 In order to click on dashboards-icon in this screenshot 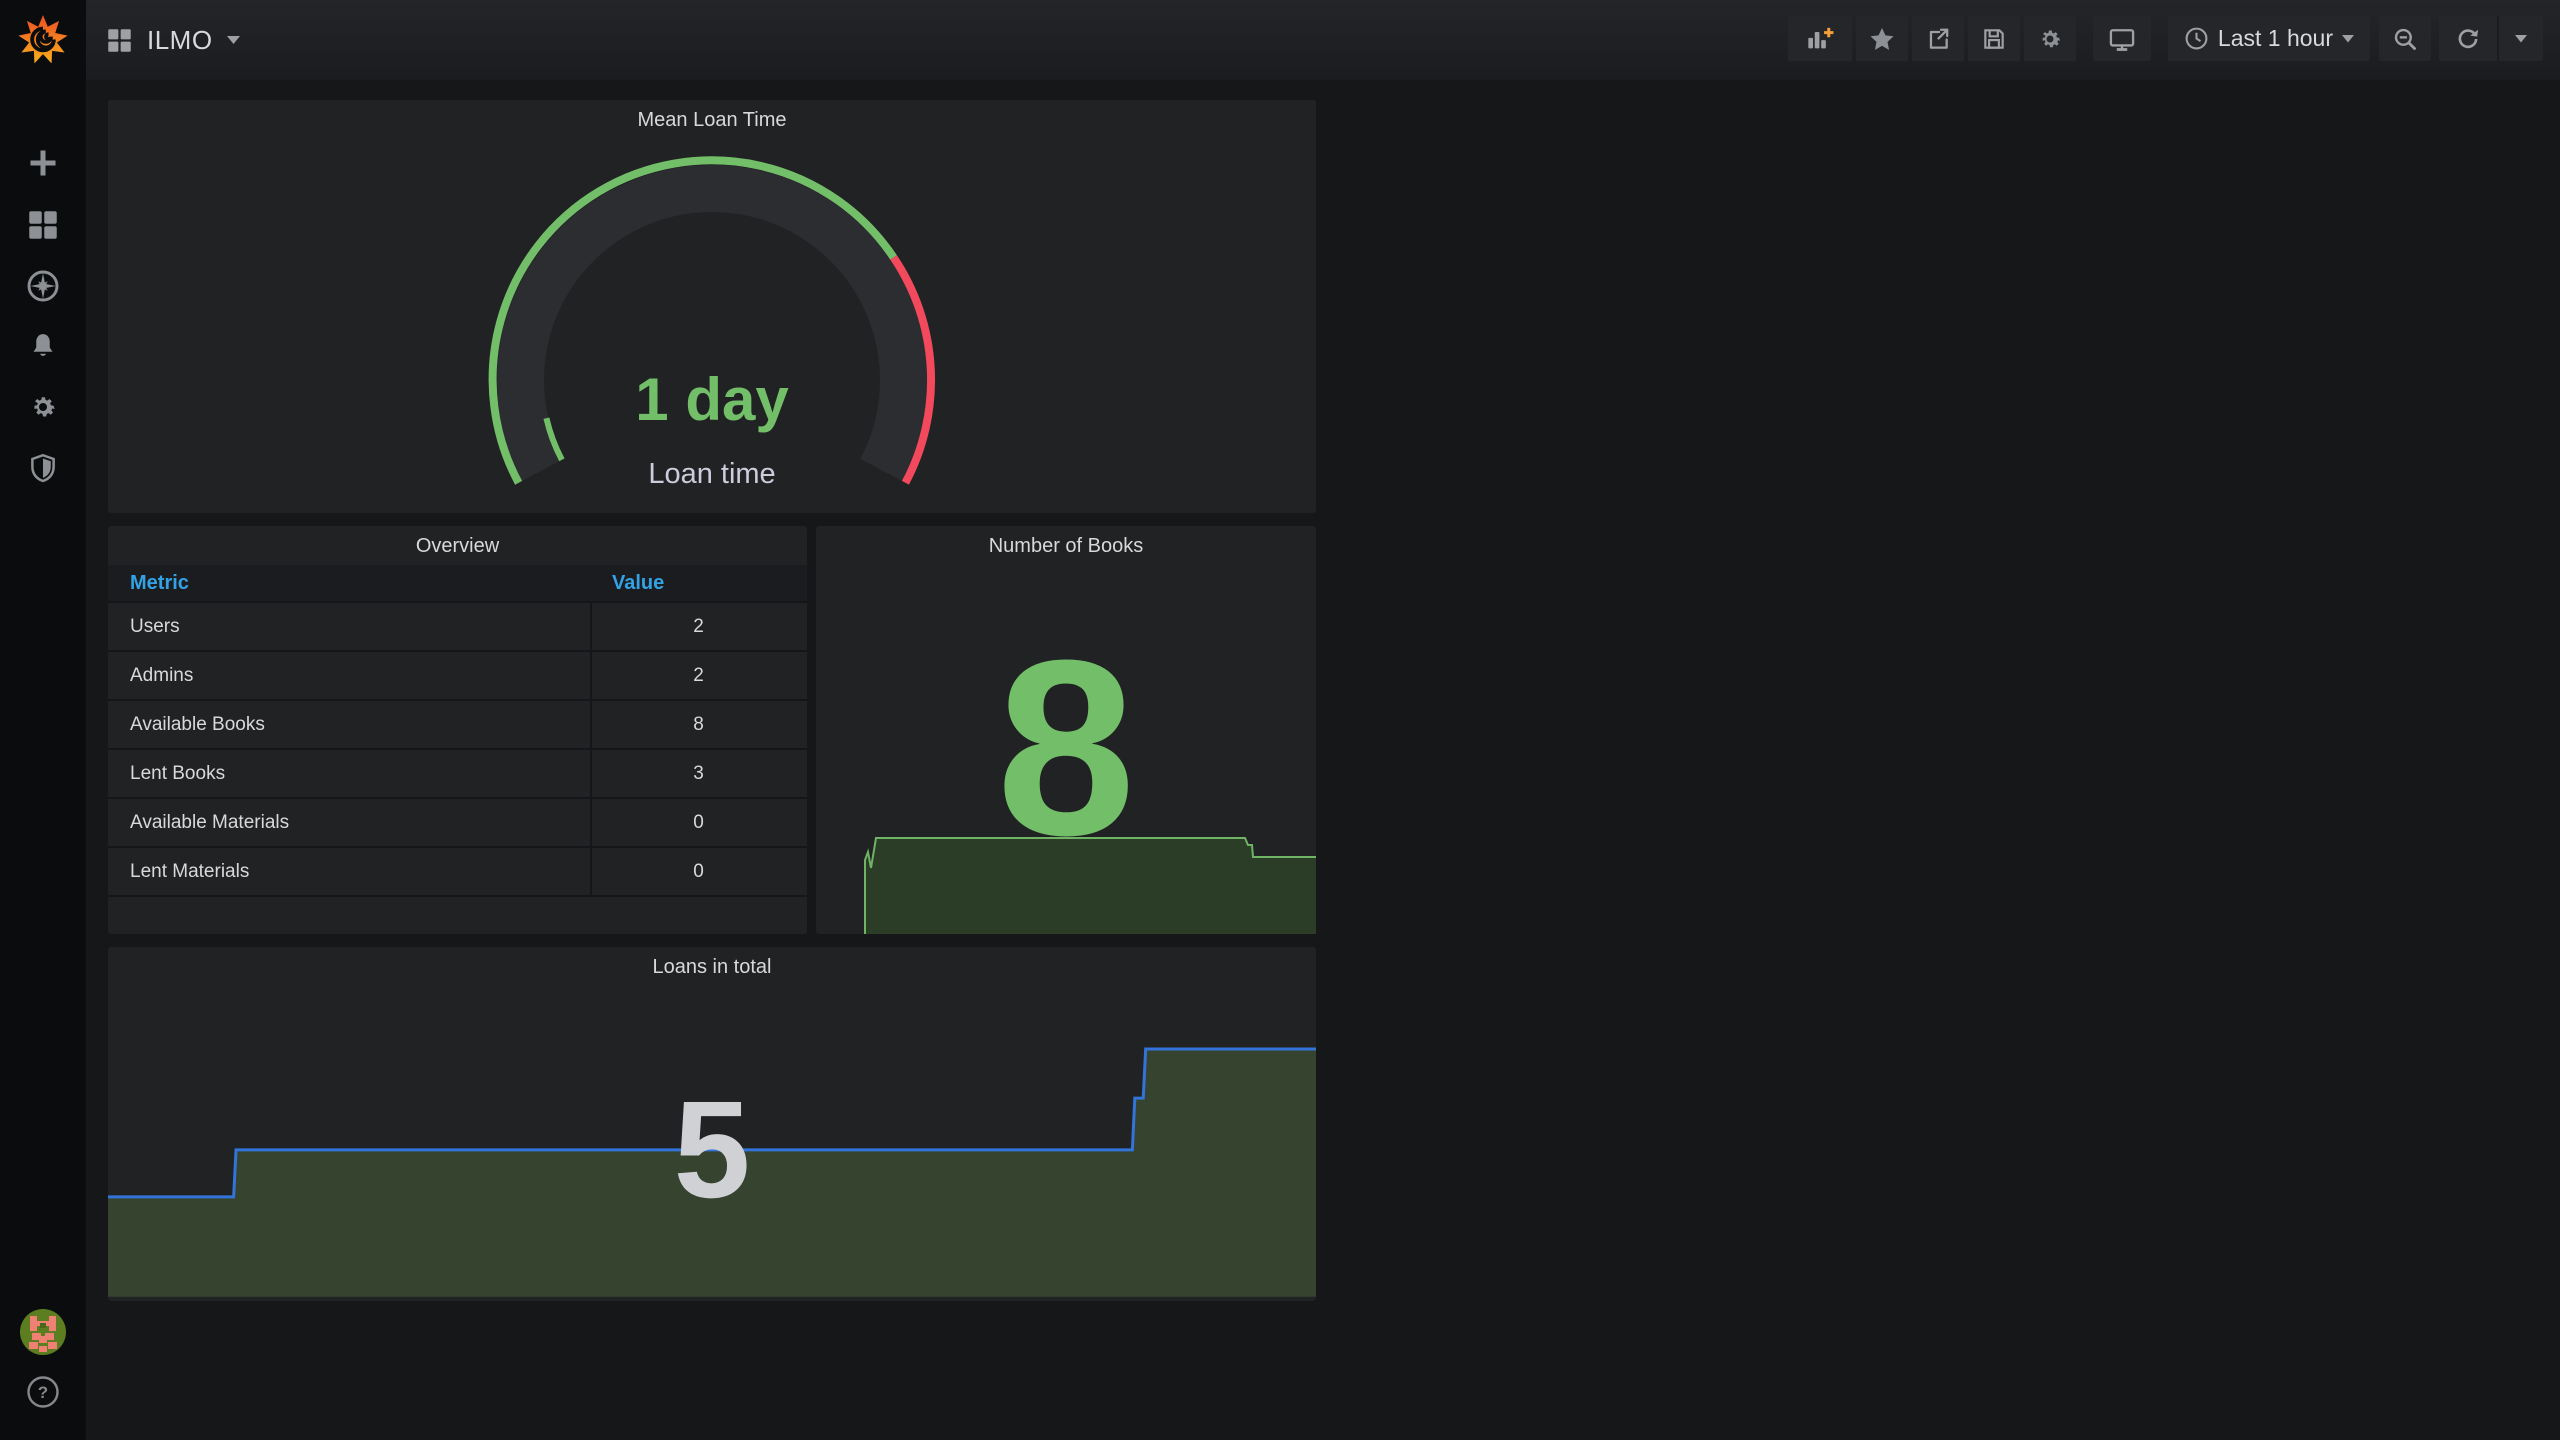, I will do `click(43, 225)`.